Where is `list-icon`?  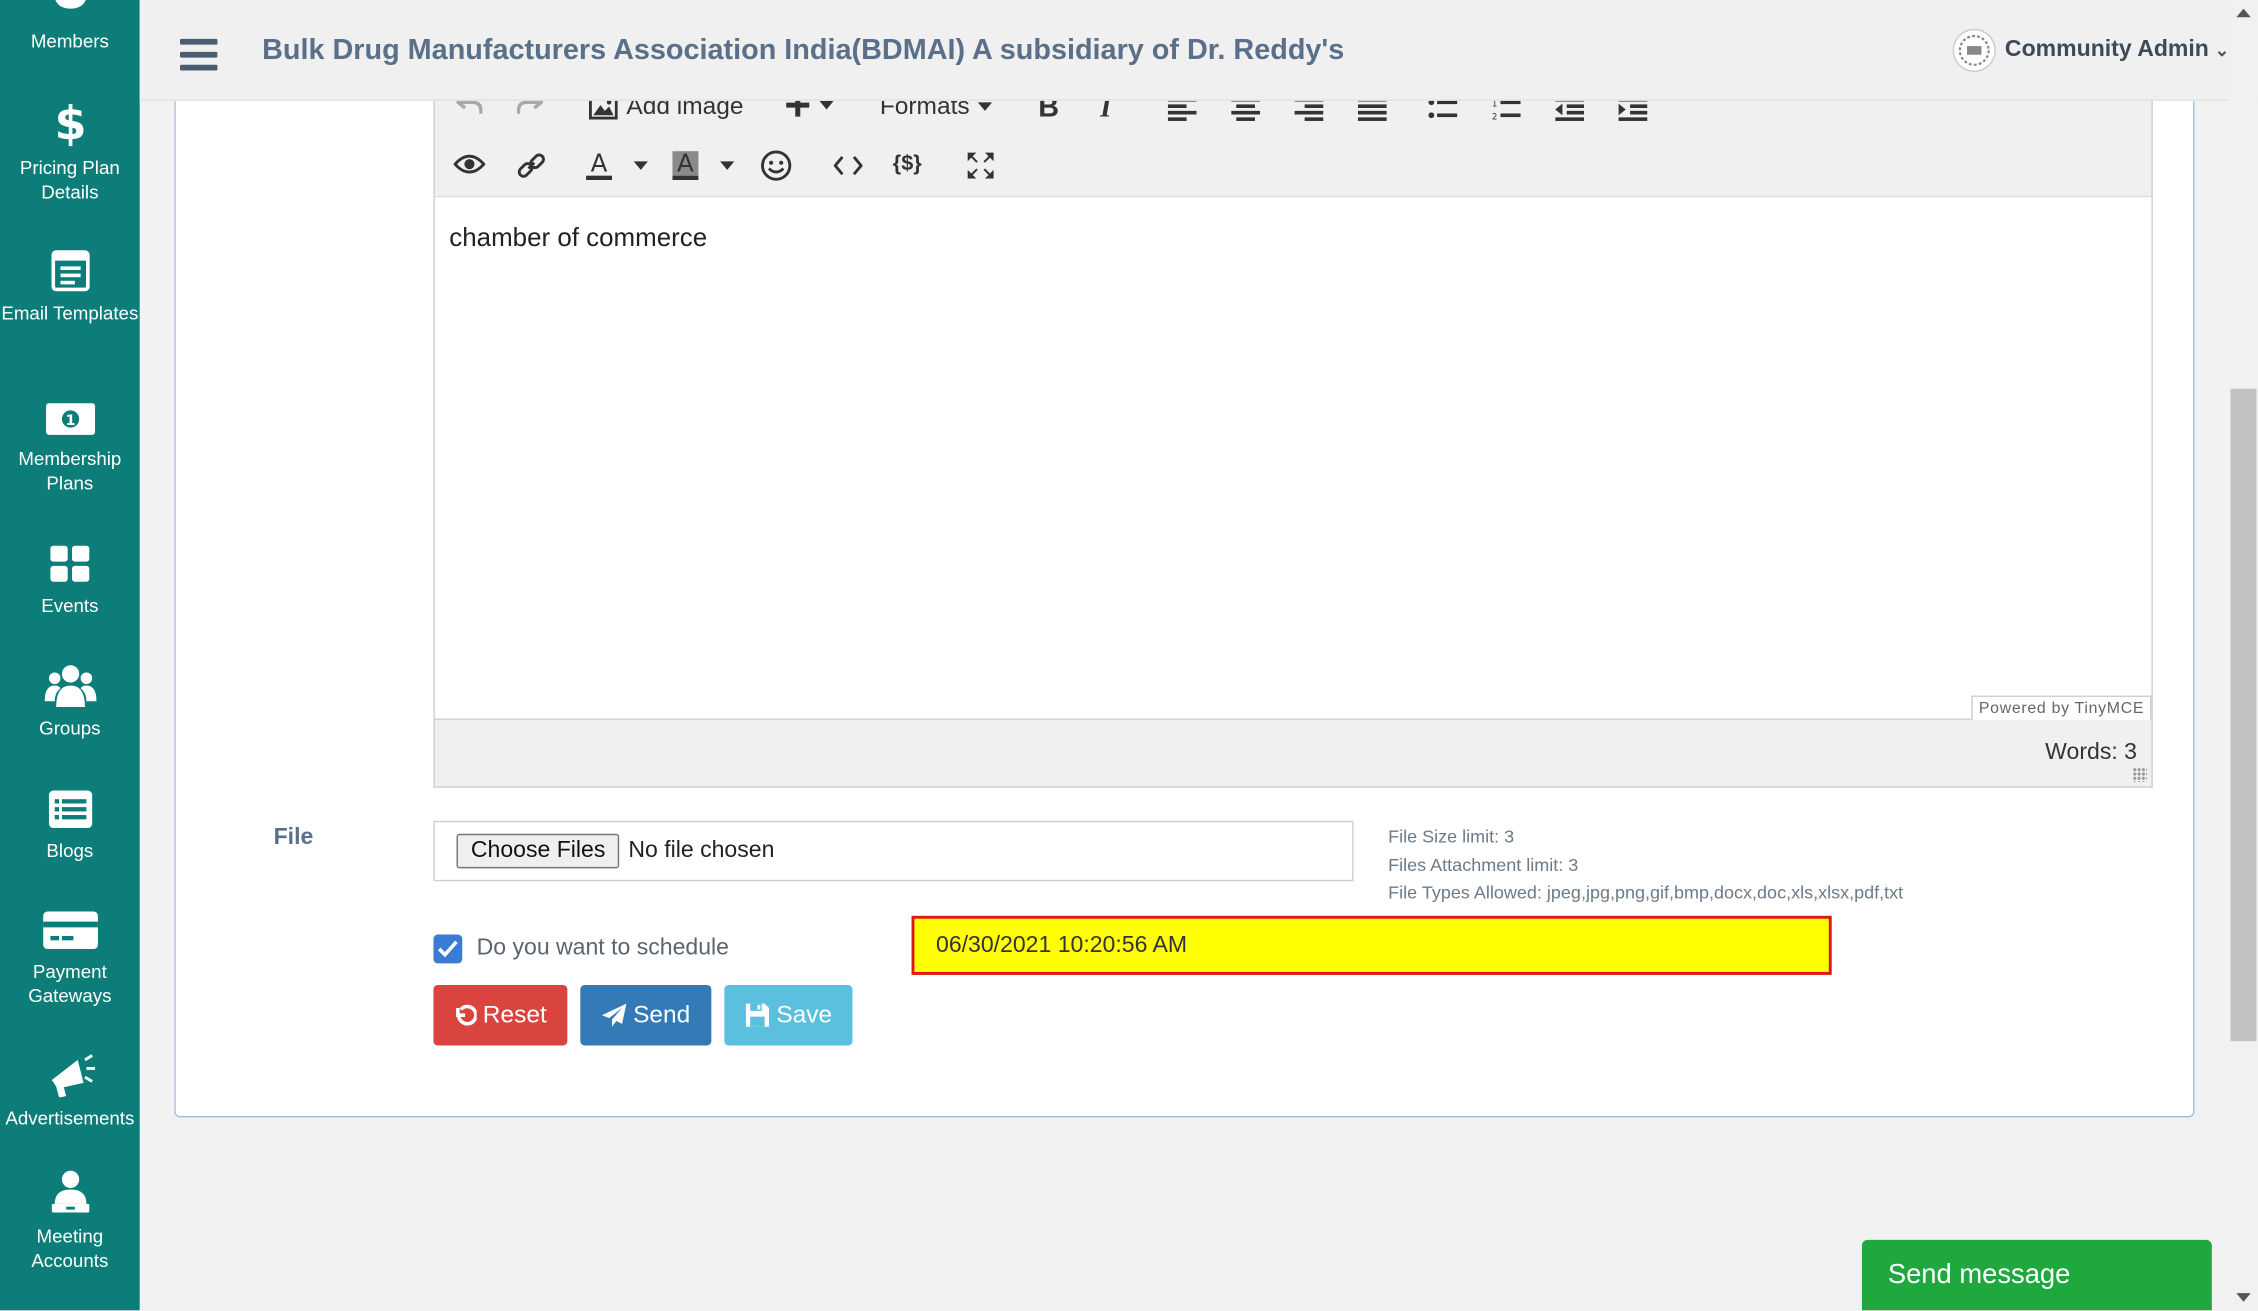
list-icon is located at coordinates (70, 809).